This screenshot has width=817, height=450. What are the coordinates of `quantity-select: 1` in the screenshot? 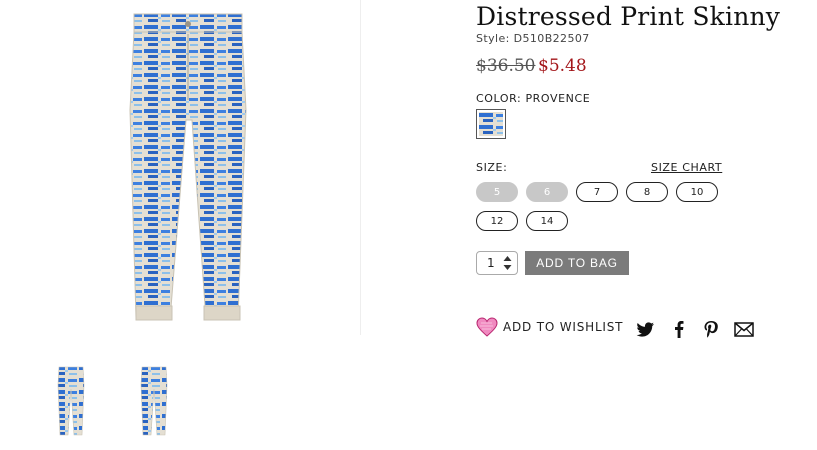 It's located at (497, 263).